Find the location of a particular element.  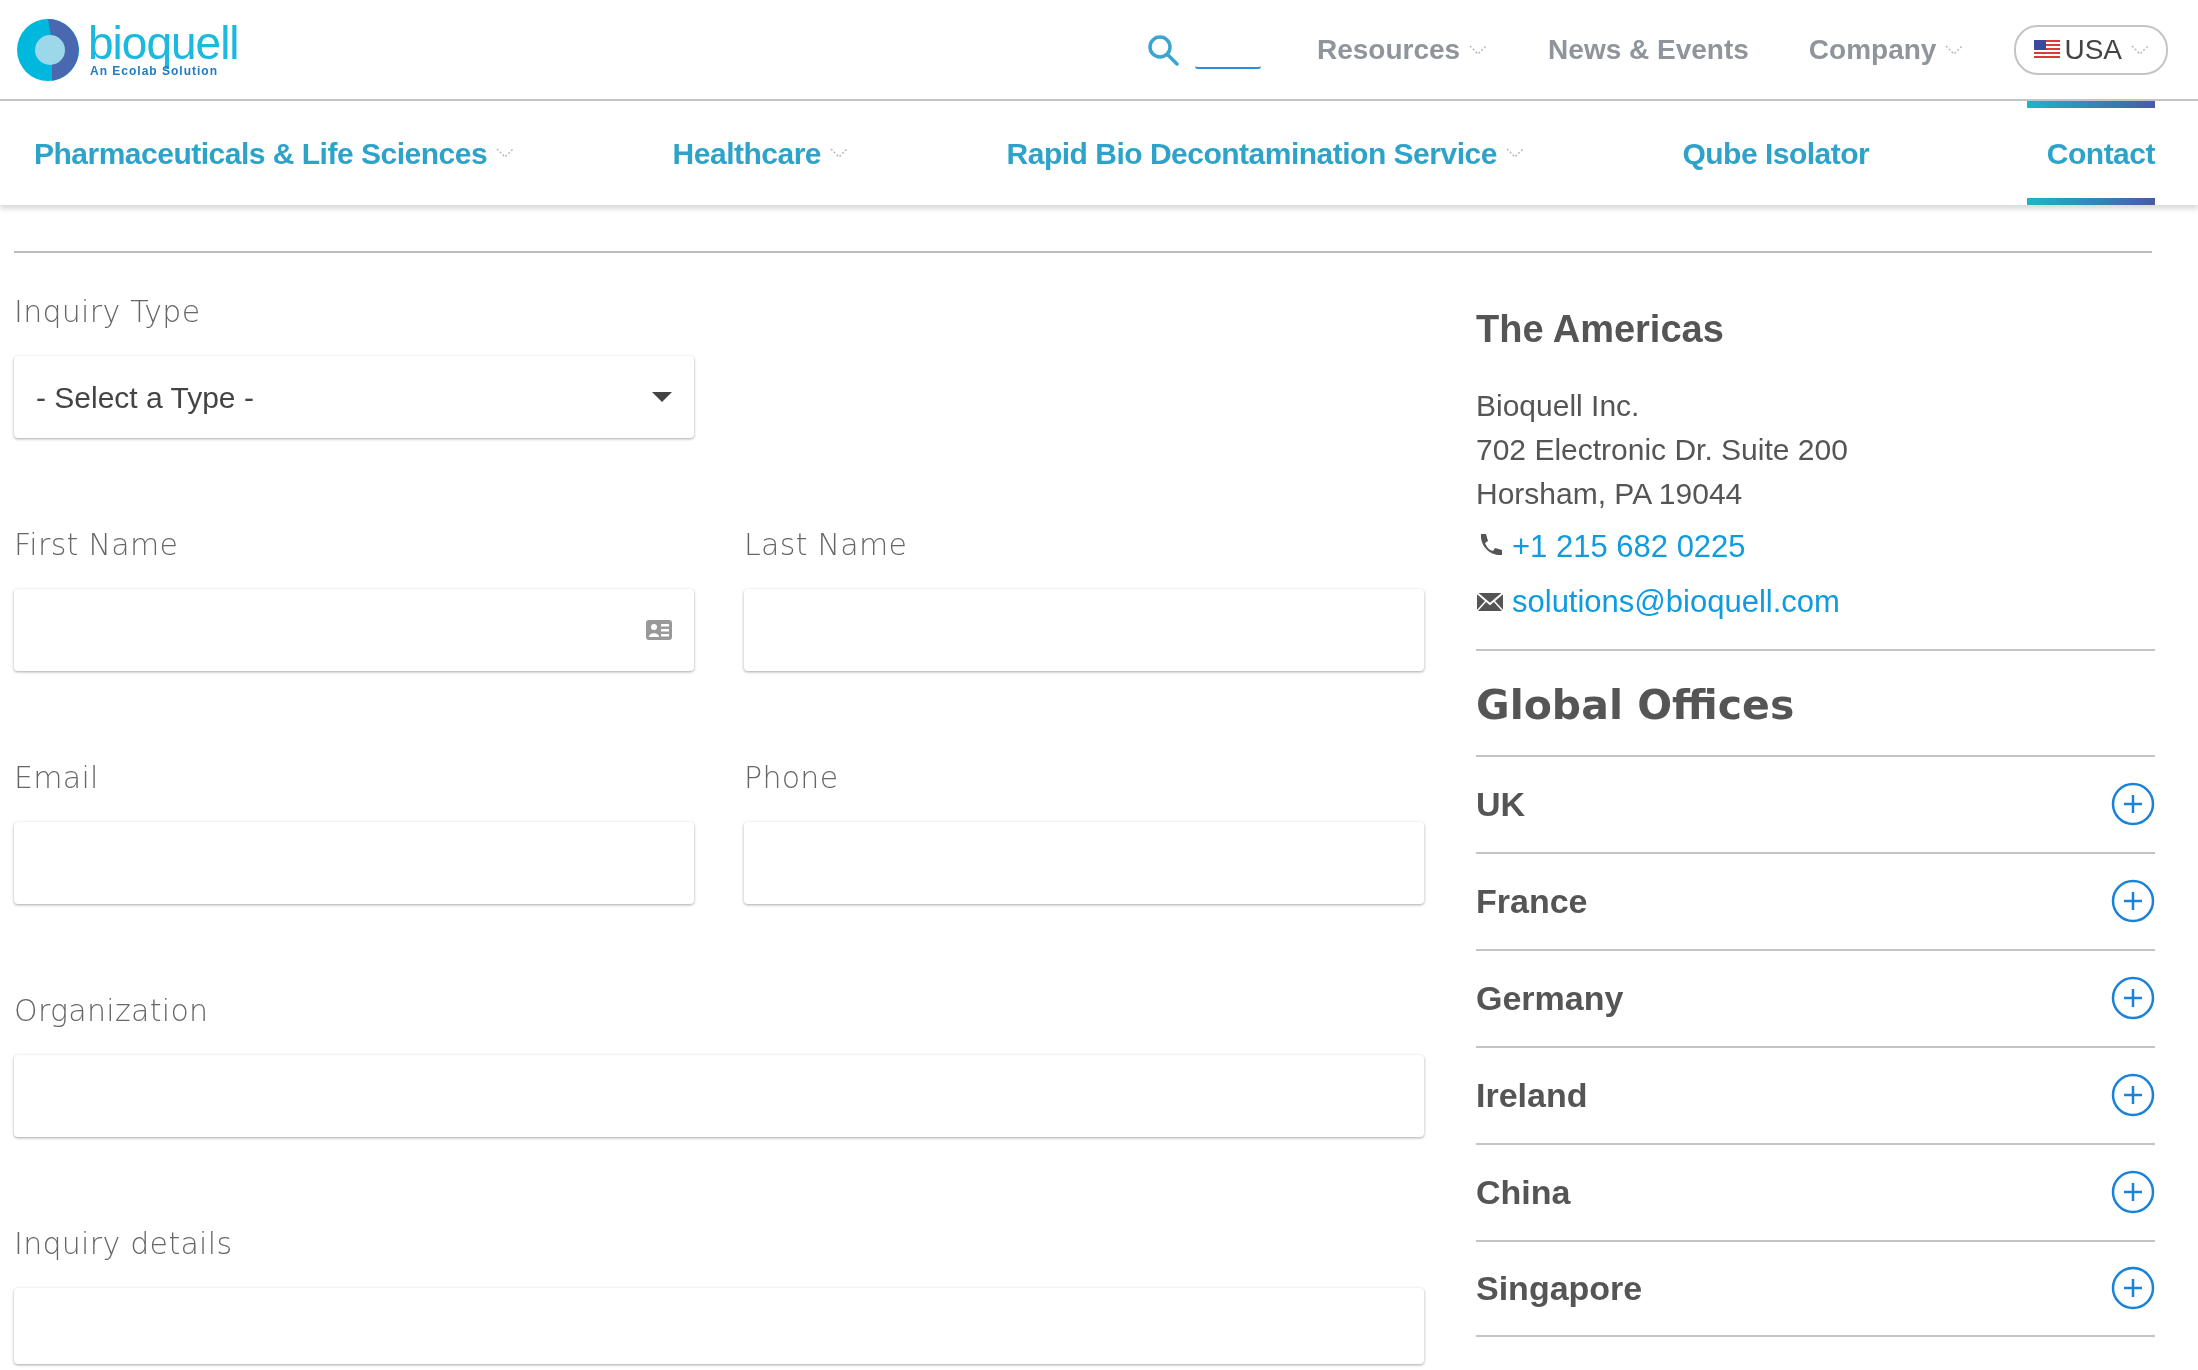

field-label: Inquiry details is located at coordinates (124, 1244).